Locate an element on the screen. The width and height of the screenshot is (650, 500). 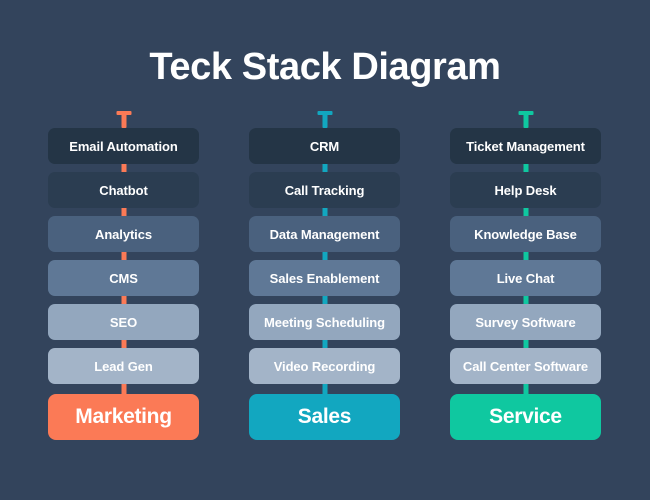
stack-item: CMS is located at coordinates (123, 278).